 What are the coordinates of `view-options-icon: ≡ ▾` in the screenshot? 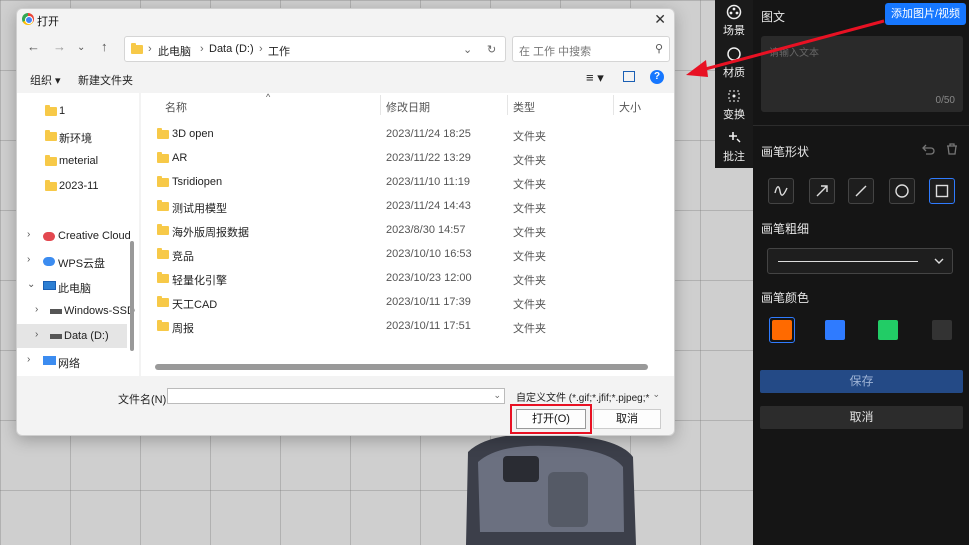 It's located at (595, 78).